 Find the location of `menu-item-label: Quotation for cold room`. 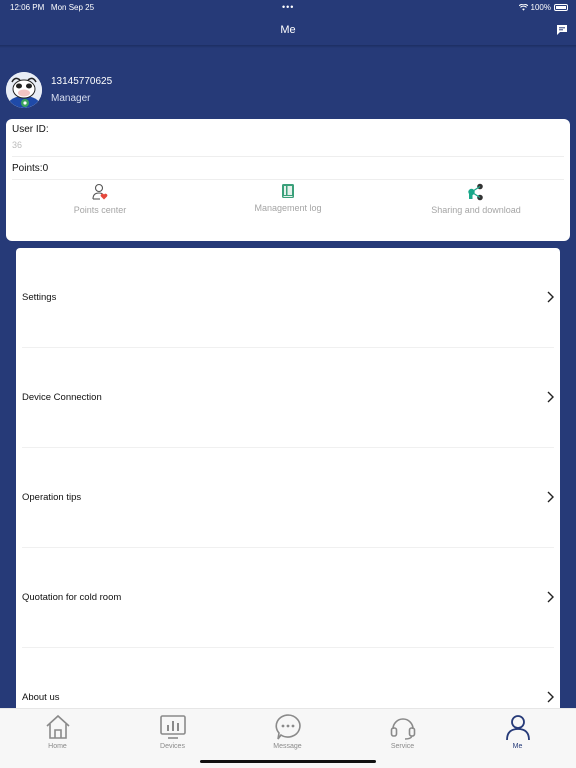

menu-item-label: Quotation for cold room is located at coordinates (72, 597).